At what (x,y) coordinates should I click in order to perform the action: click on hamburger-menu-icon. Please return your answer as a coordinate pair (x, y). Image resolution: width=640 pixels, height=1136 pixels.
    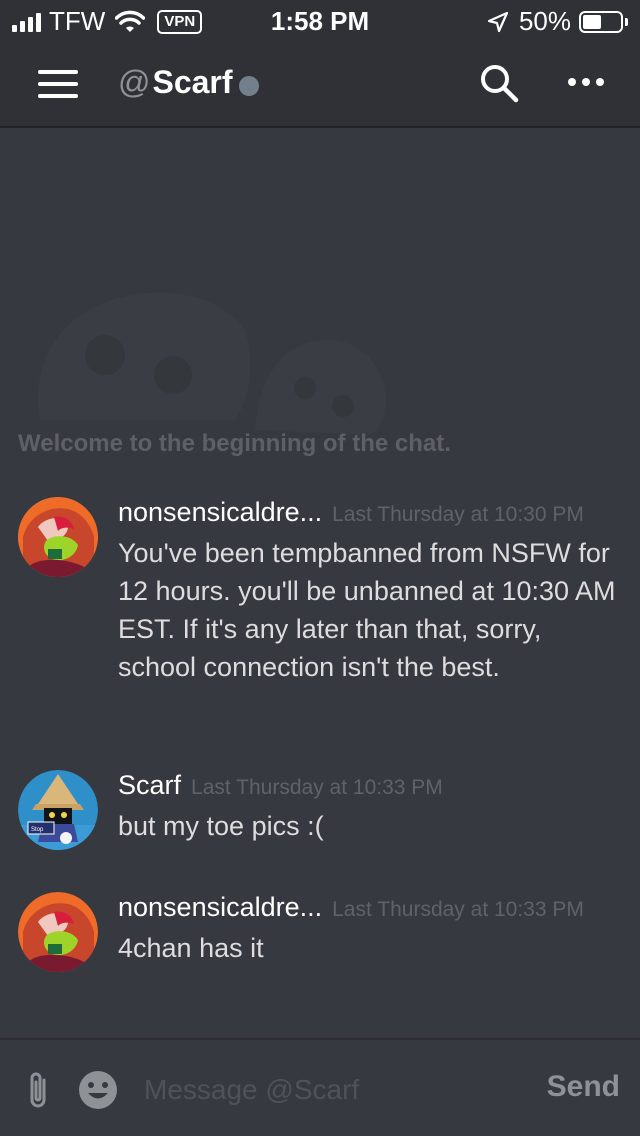
    Looking at the image, I should click on (58, 84).